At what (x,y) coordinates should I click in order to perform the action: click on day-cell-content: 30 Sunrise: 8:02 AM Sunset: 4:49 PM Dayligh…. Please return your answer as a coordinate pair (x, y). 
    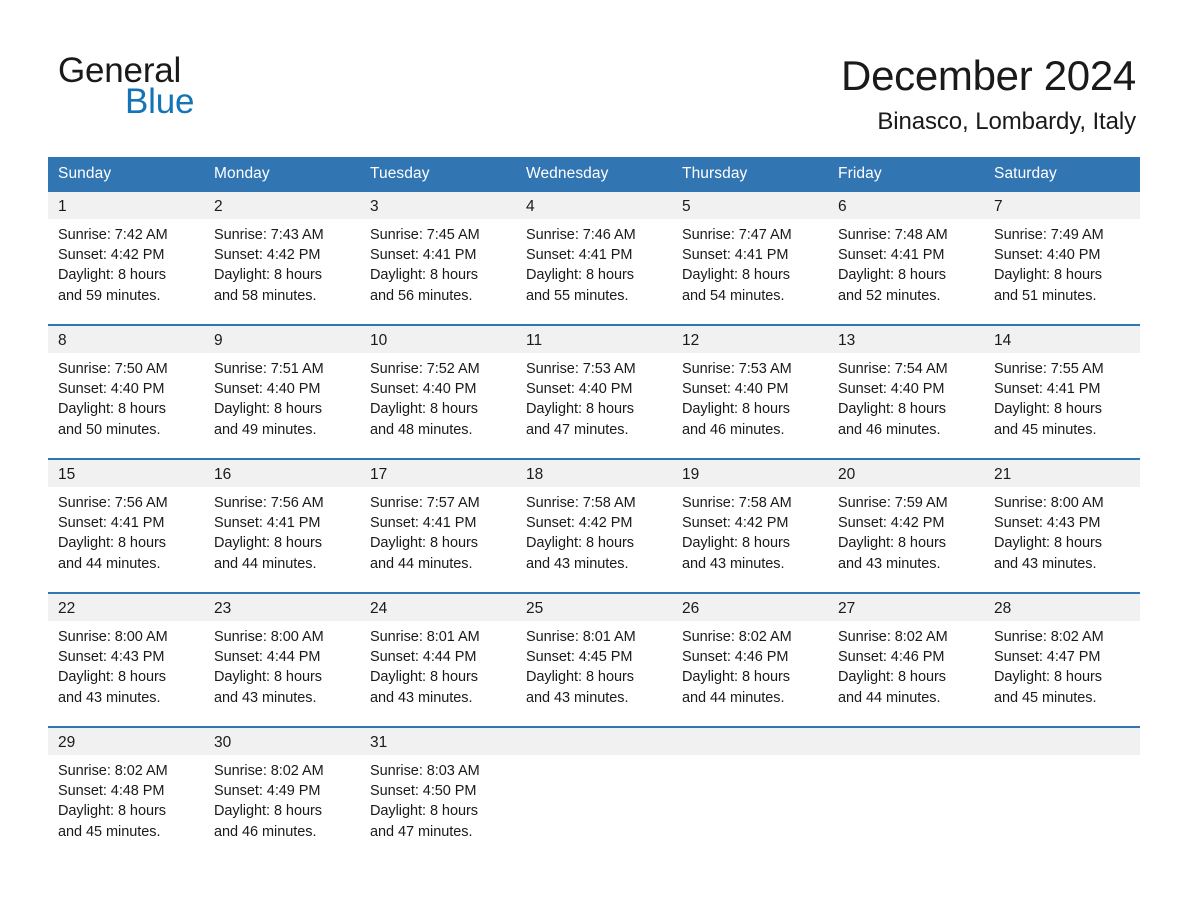
    Looking at the image, I should click on (282, 787).